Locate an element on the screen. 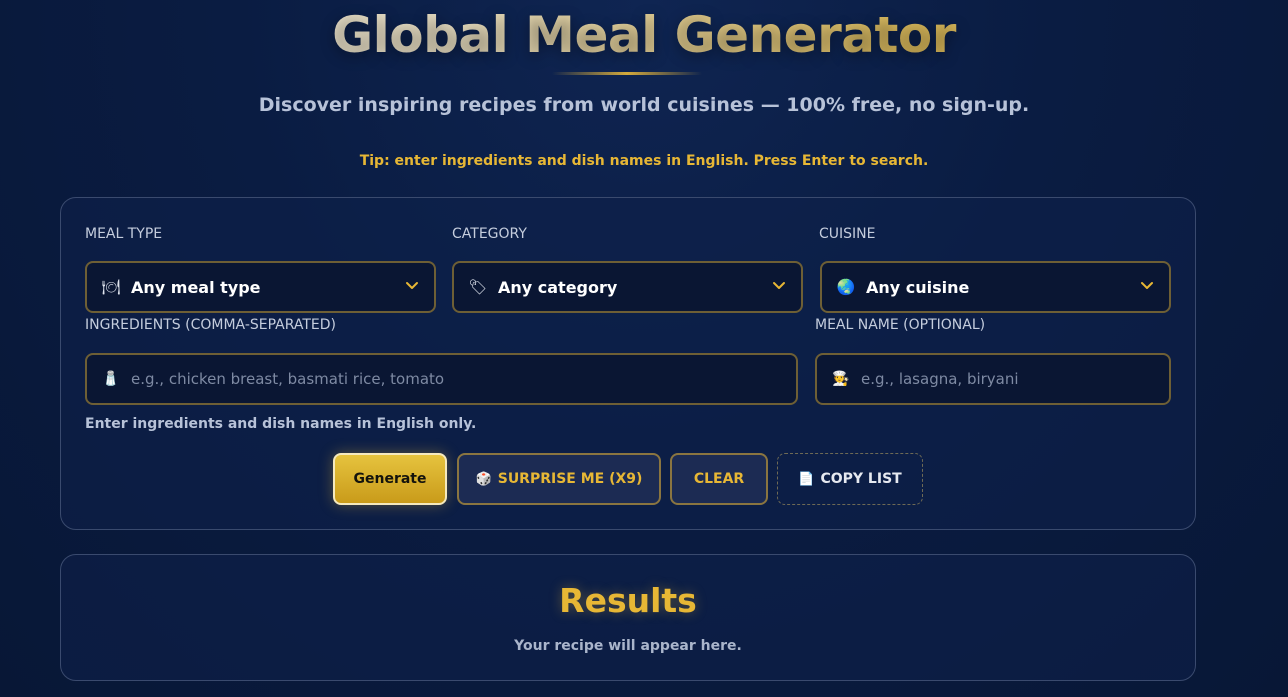  copy-list-button: 📄 COPY LIST is located at coordinates (850, 479).